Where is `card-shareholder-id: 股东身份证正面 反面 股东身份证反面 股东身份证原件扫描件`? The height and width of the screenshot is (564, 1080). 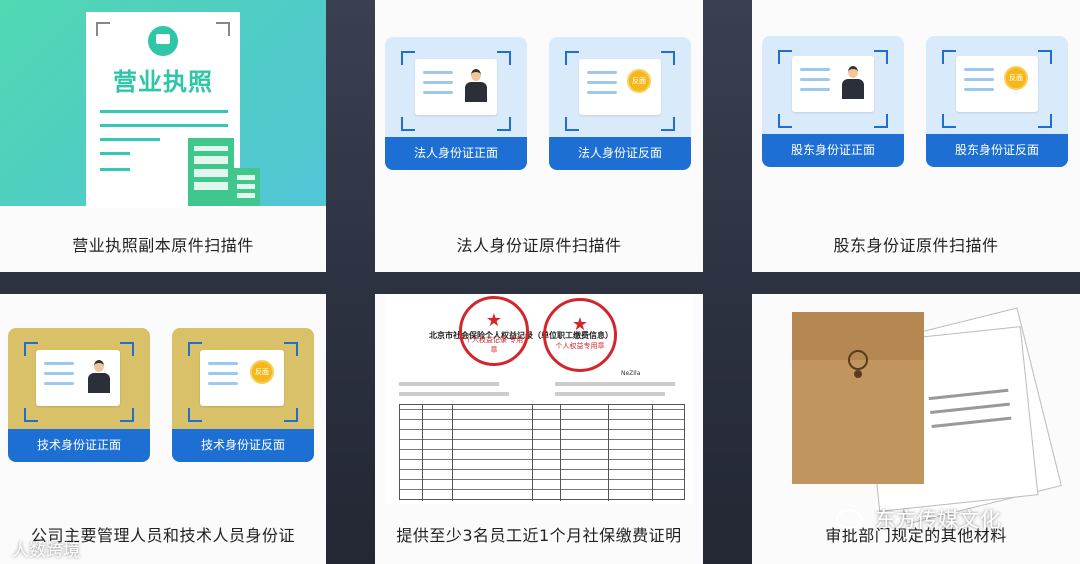
card-shareholder-id: 股东身份证正面 反面 股东身份证反面 股东身份证原件扫描件 is located at coordinates (916, 136).